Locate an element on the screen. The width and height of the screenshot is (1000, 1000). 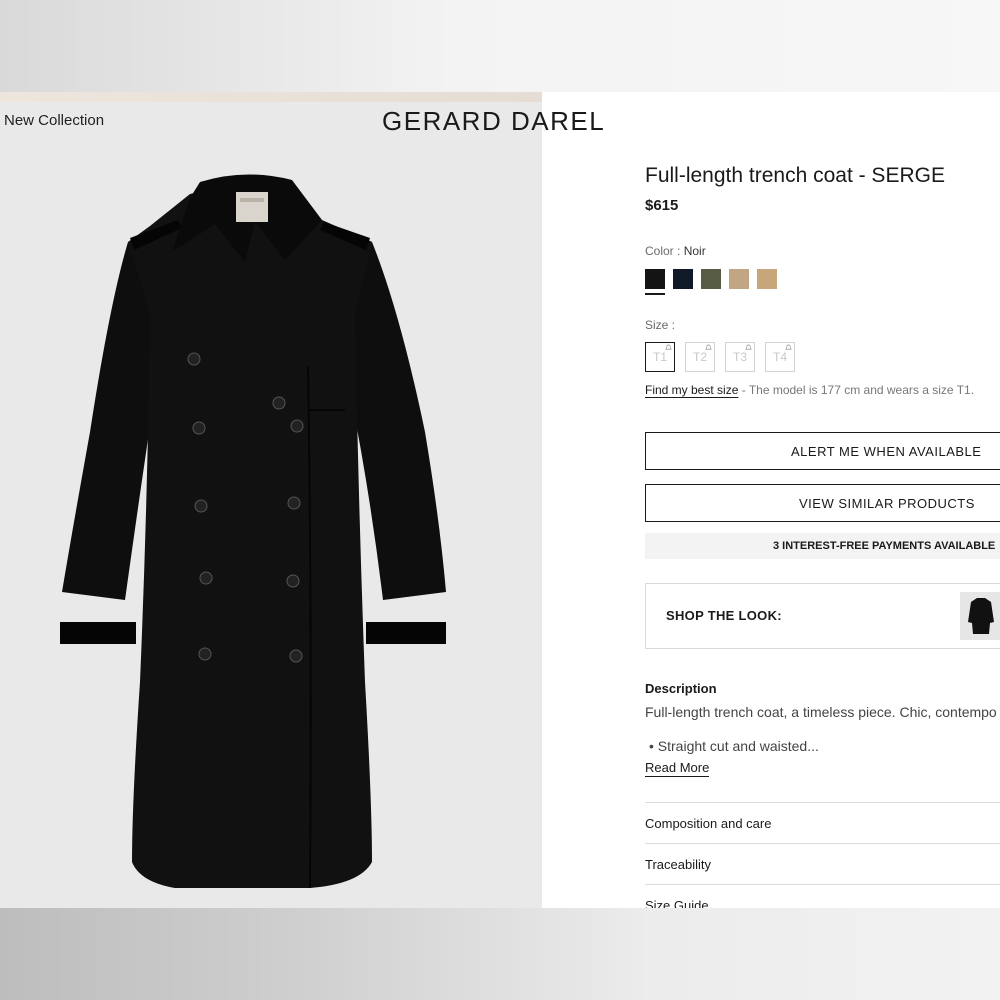
shop-the-look-label: SHOP THE LOOK: is located at coordinates (724, 615).